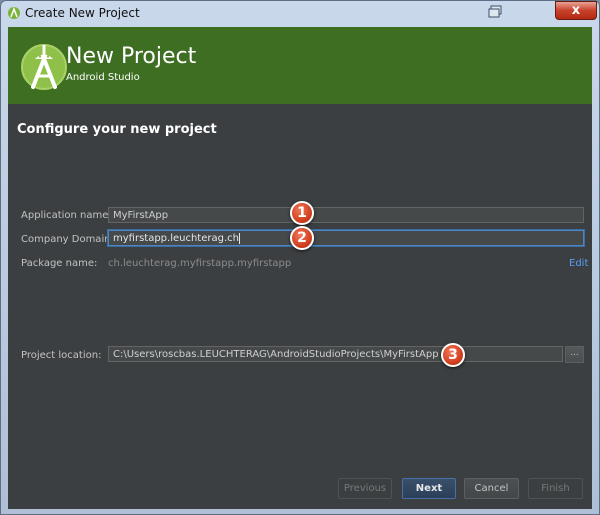 This screenshot has width=600, height=515. I want to click on header-subtitle: Android Studio, so click(103, 77).